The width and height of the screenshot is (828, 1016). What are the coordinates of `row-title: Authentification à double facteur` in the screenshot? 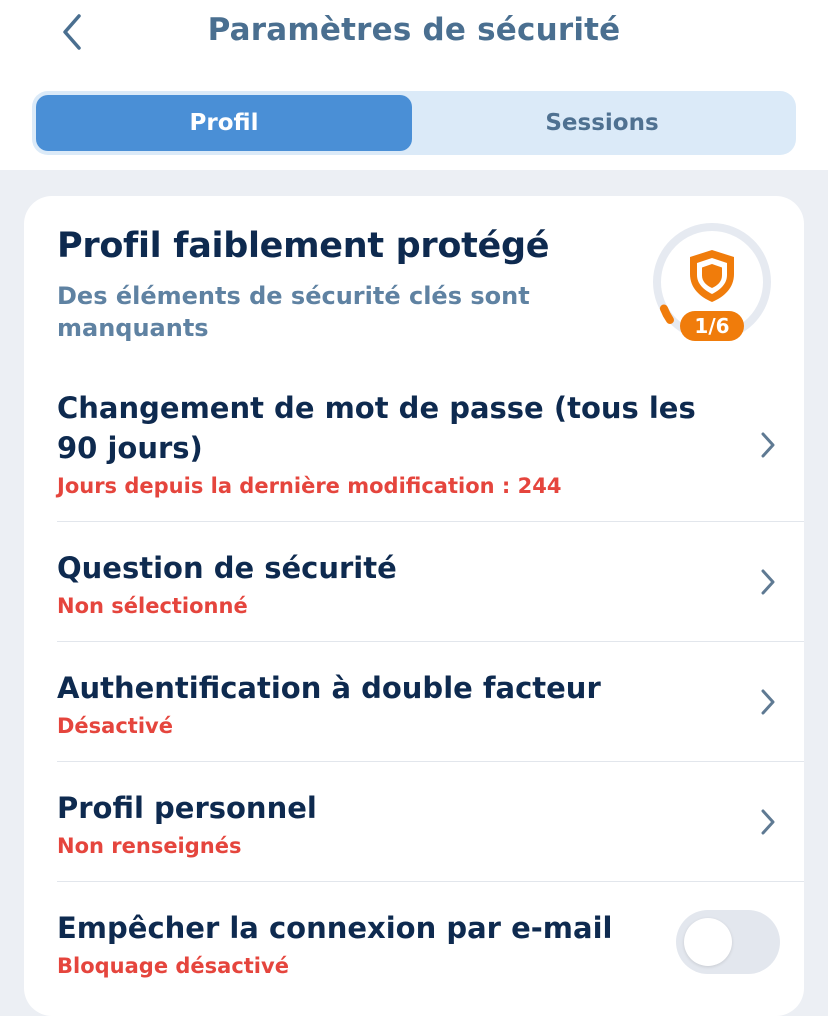 It's located at (329, 688).